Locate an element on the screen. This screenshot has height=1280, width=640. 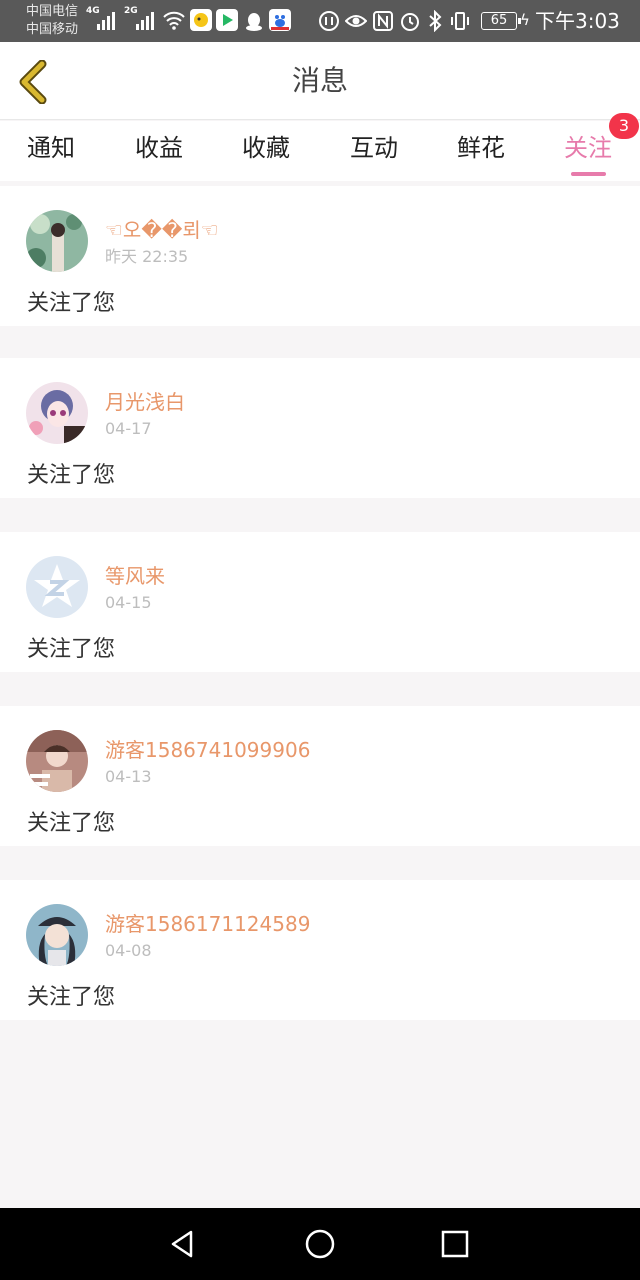
bluetooth-icon is located at coordinates (435, 21).